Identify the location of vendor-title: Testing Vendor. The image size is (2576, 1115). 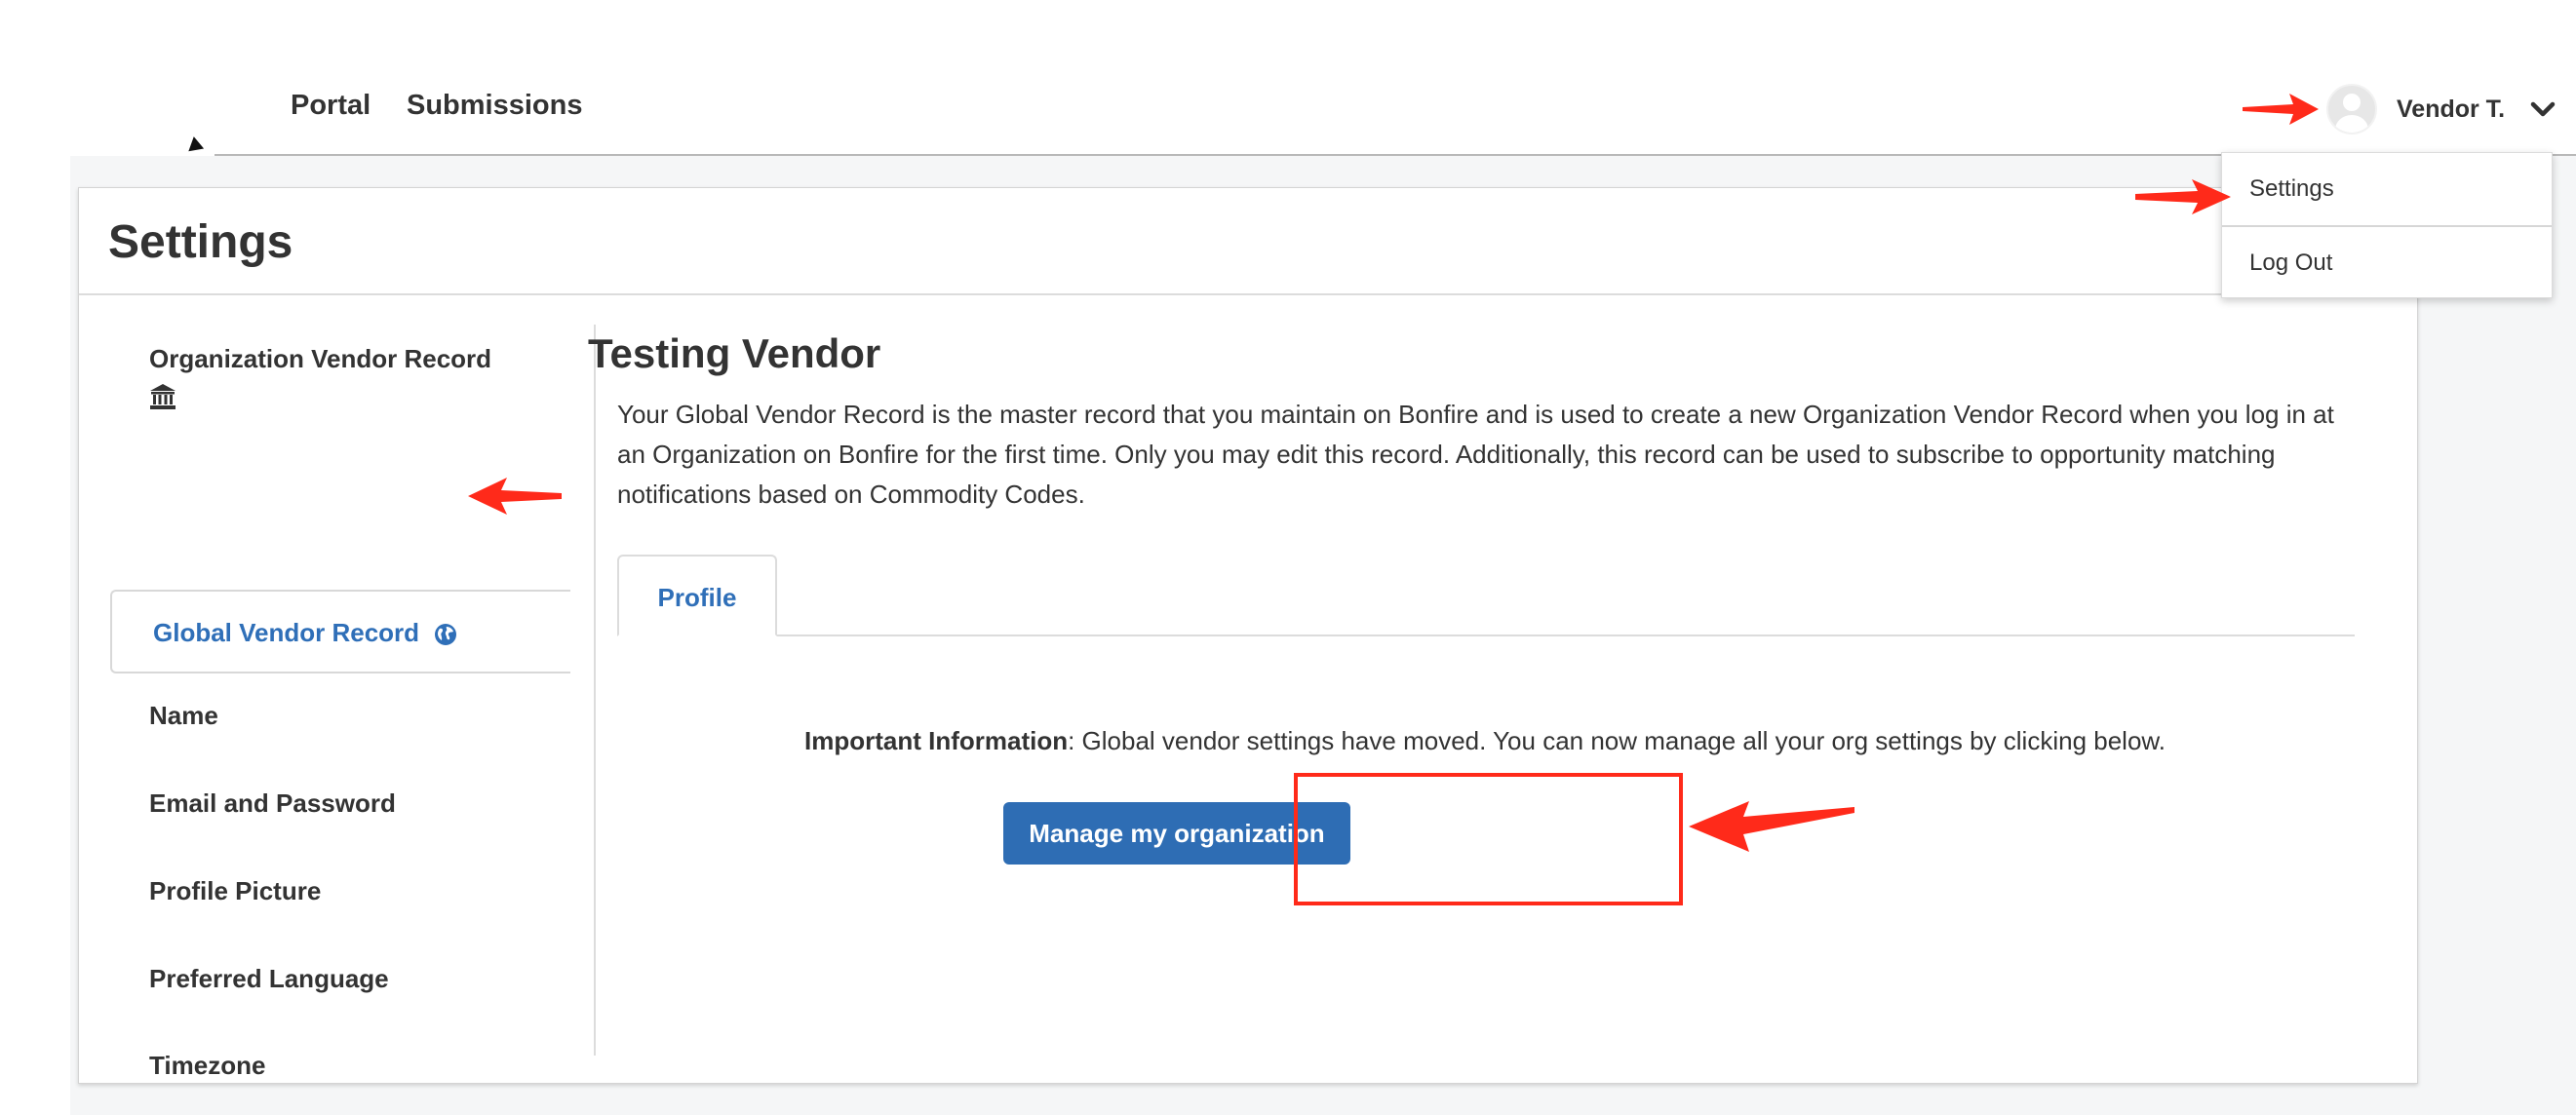
(734, 353).